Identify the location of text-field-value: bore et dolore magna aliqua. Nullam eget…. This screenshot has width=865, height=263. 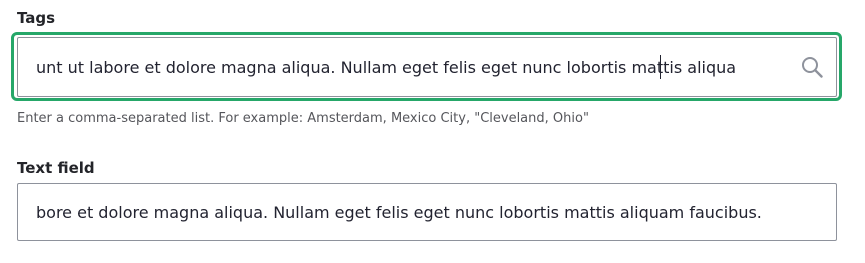
(399, 212).